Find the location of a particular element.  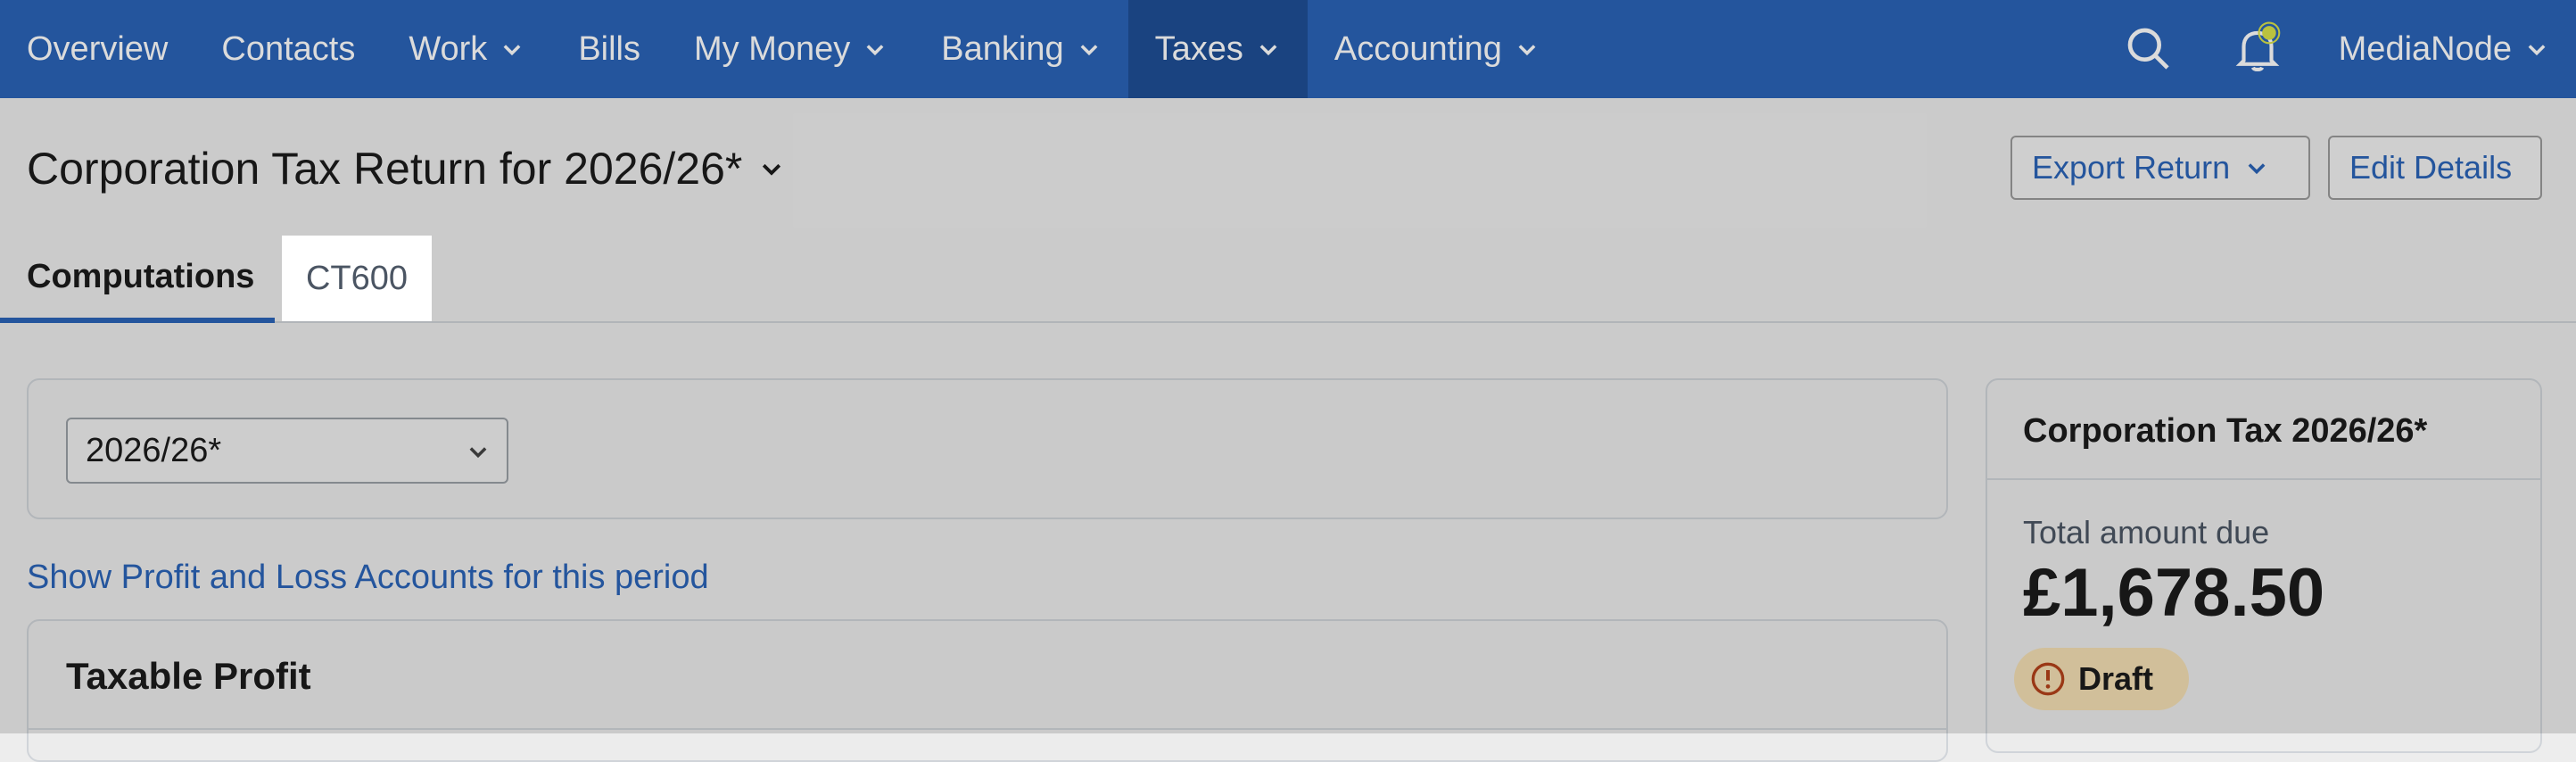

tab-computations: Computations is located at coordinates (137, 279).